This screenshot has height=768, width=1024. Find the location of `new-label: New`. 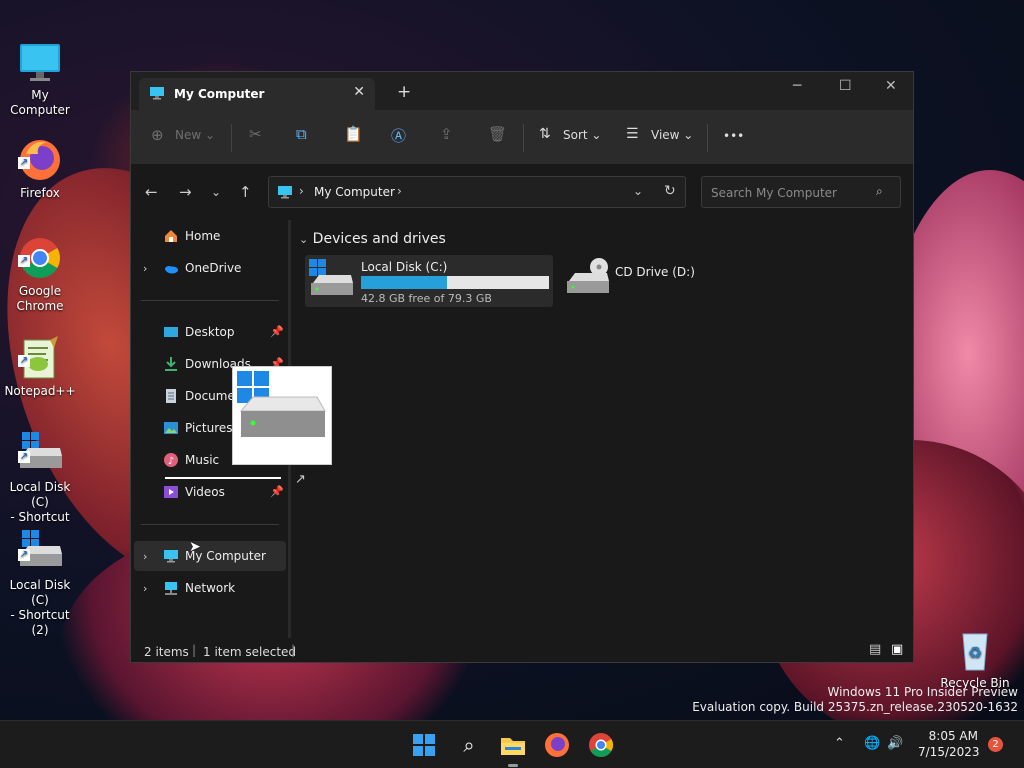

new-label: New is located at coordinates (188, 135).